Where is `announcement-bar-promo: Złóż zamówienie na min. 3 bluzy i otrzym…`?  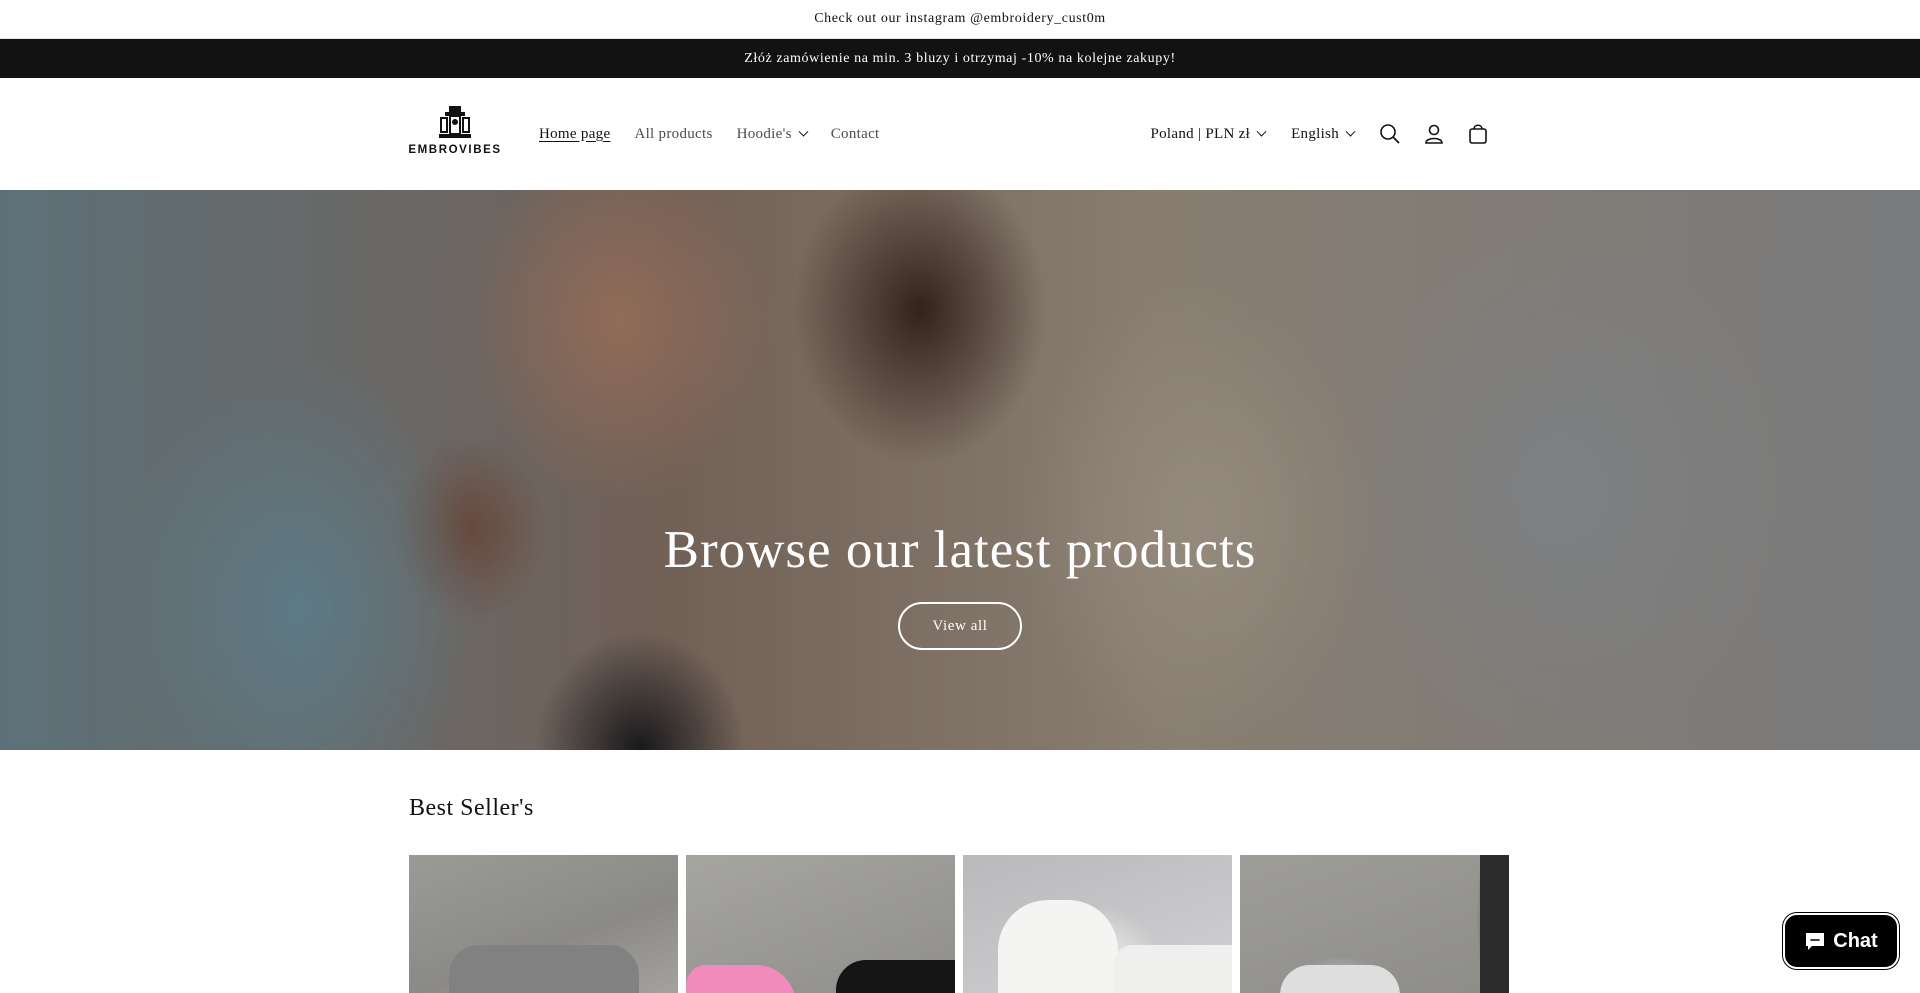
announcement-bar-promo: Złóż zamówienie na min. 3 bluzy i otrzym… is located at coordinates (960, 58).